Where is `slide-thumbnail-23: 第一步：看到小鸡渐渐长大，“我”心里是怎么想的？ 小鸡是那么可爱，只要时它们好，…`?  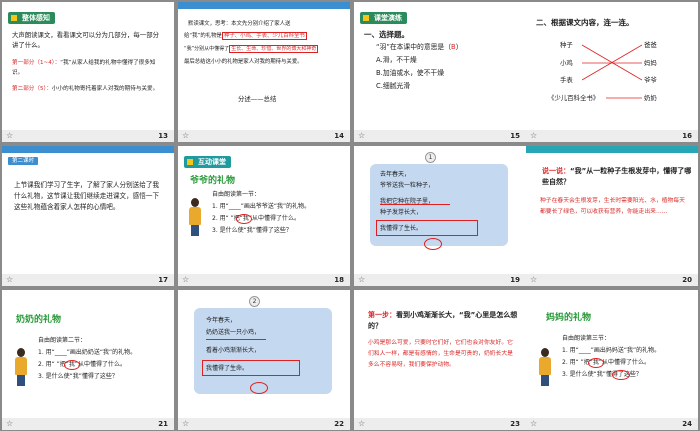 slide-thumbnail-23: 第一步：看到小鸡渐渐长大，“我”心里是怎么想的？ 小鸡是那么可爱，只要时它们好，… is located at coordinates (440, 360).